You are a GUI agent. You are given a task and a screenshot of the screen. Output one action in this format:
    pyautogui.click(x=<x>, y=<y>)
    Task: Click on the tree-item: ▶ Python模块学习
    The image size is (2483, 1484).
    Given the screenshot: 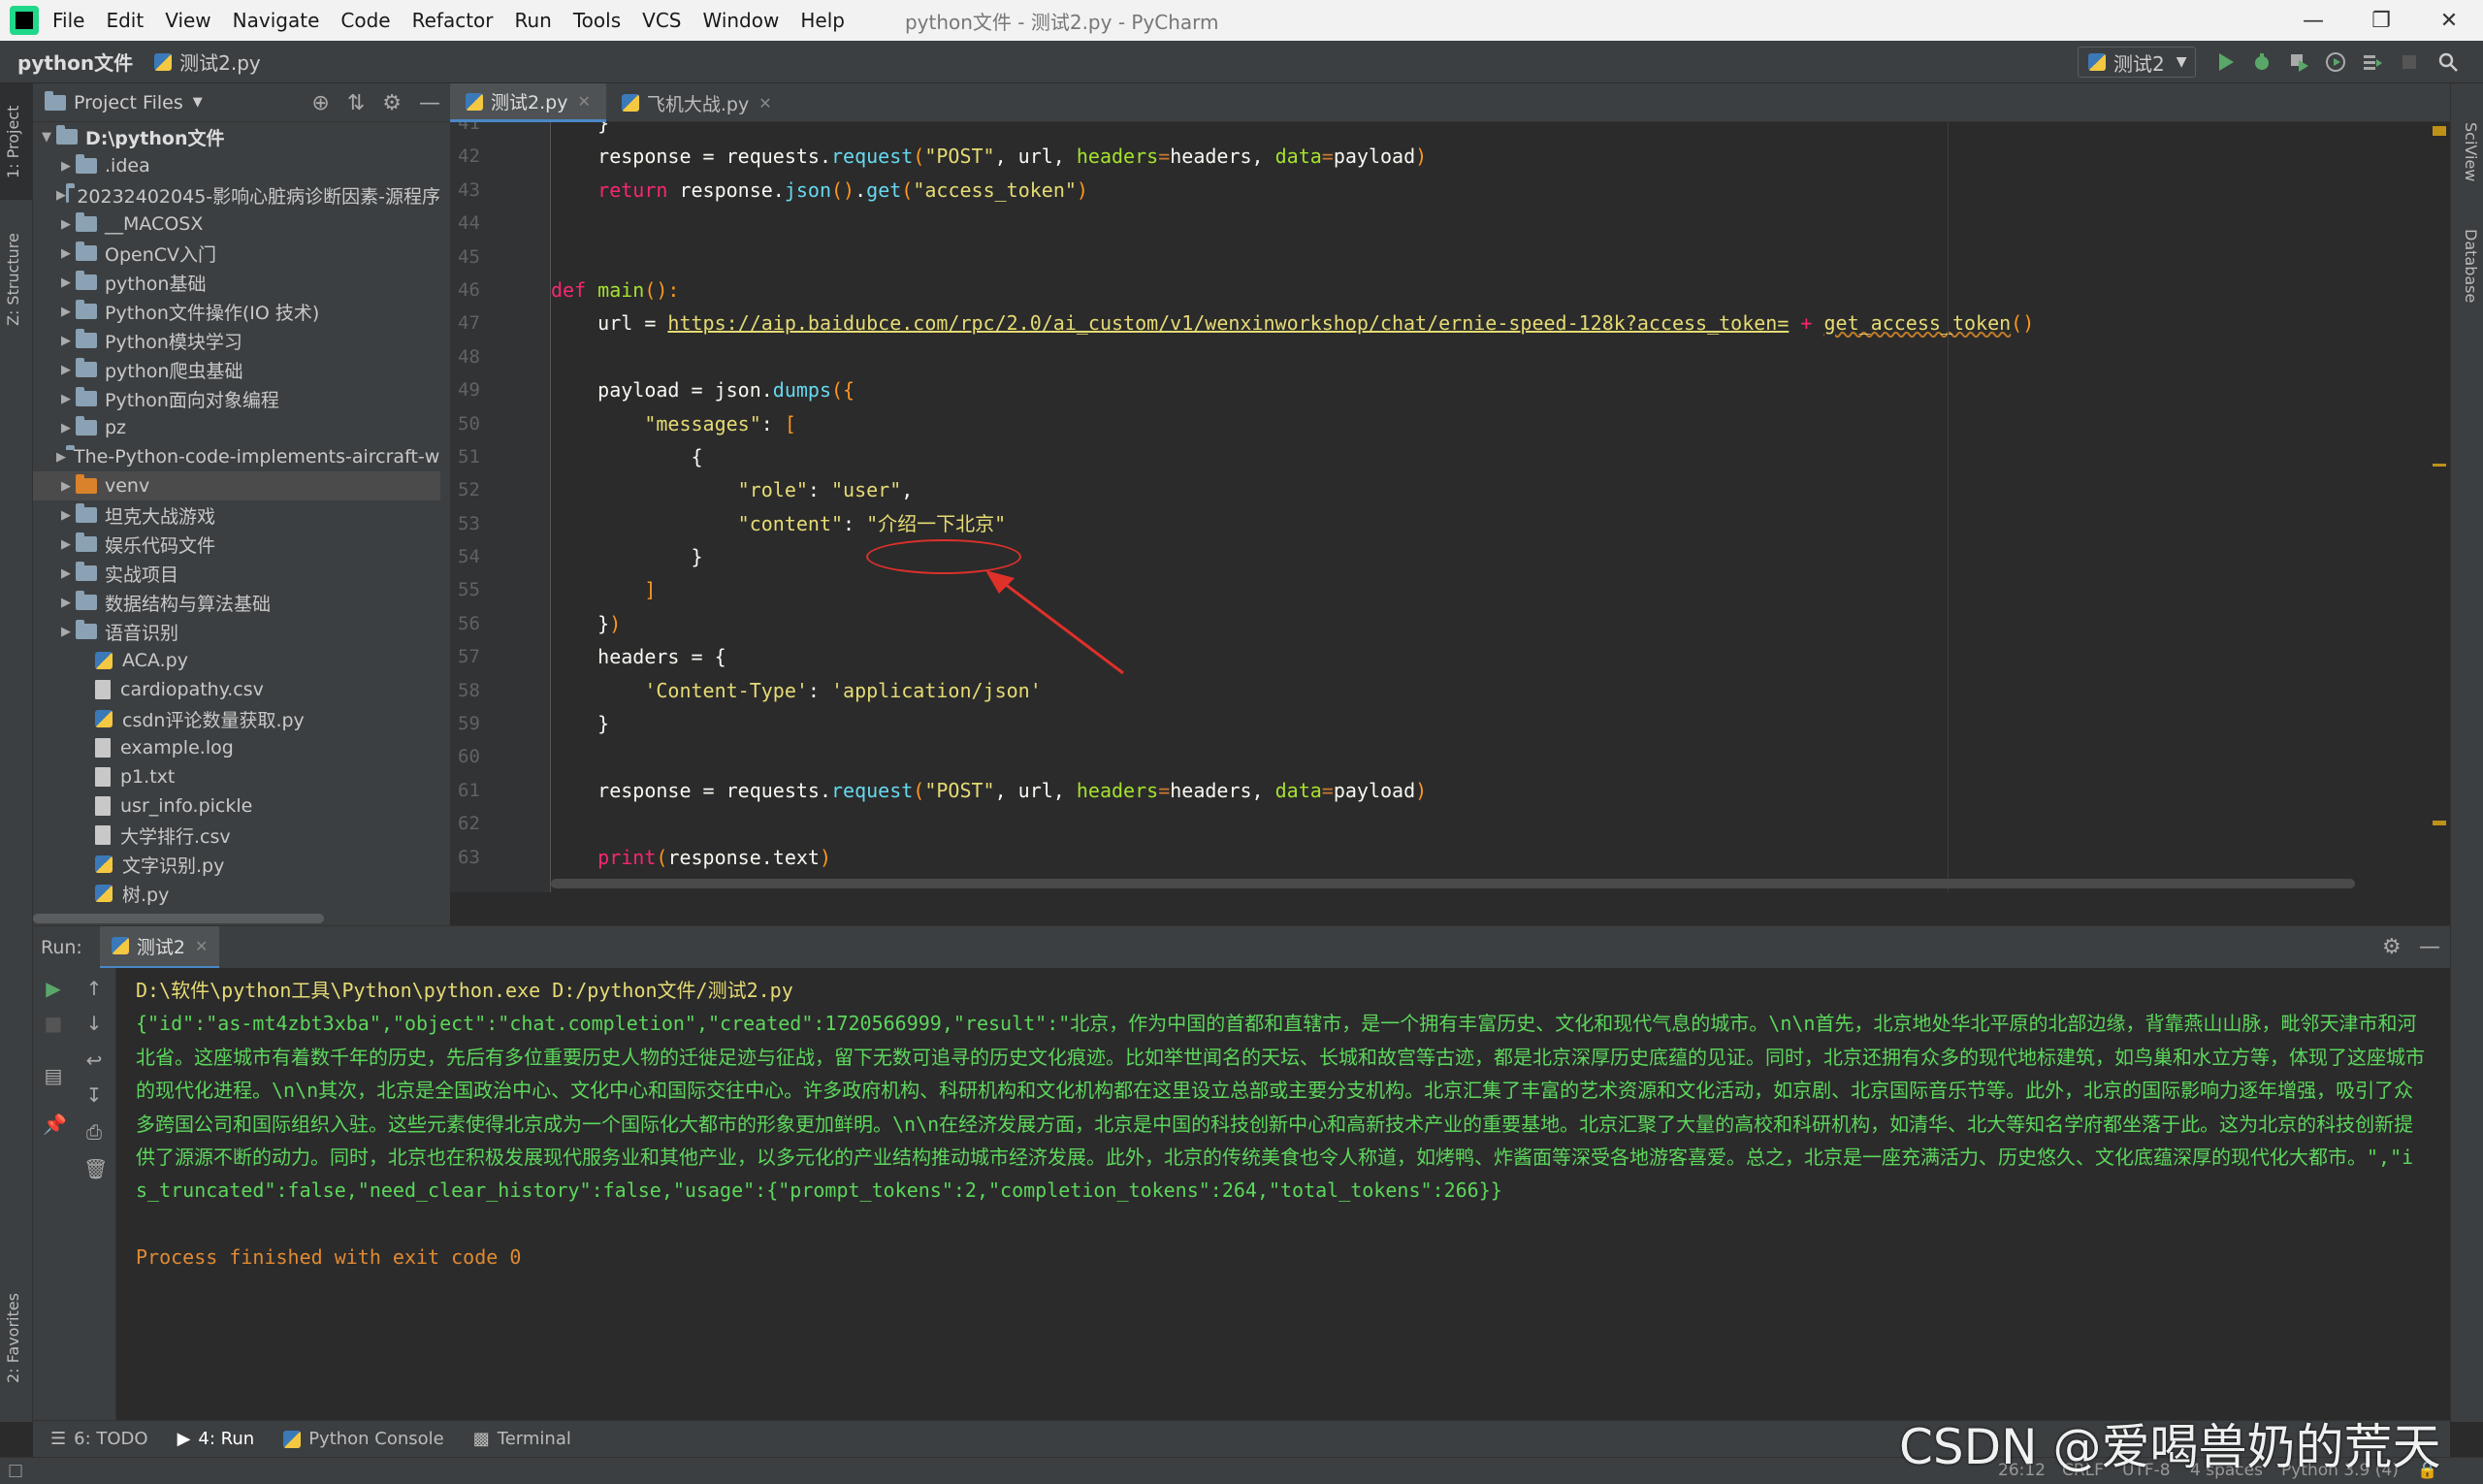 What is the action you would take?
    pyautogui.click(x=237, y=340)
    